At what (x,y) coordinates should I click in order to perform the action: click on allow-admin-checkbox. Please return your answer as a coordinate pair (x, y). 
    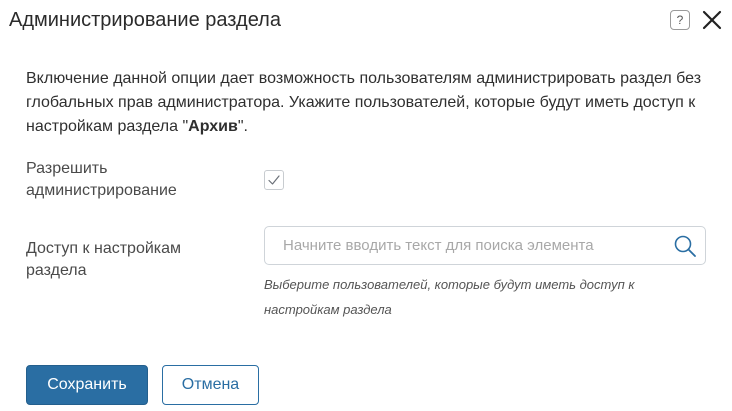
    Looking at the image, I should click on (274, 180).